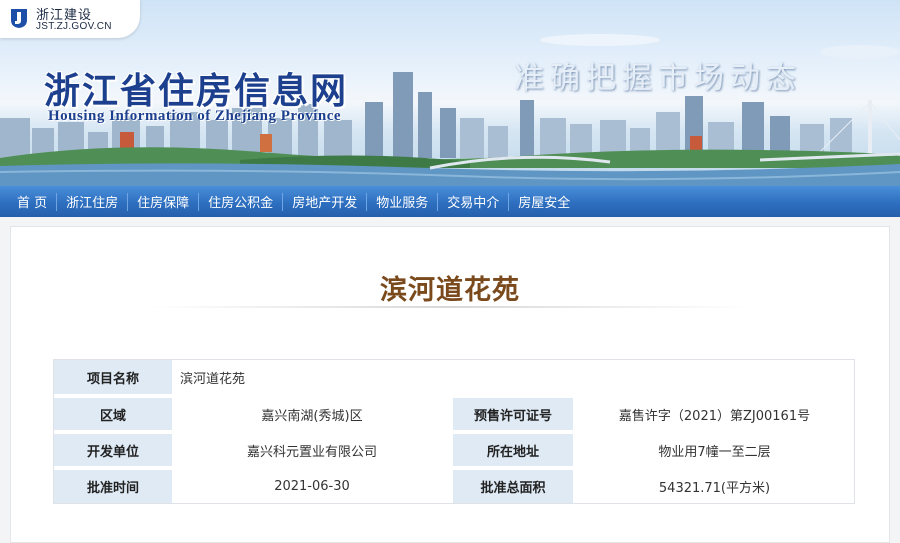 The height and width of the screenshot is (543, 900). I want to click on developer-label: 开发单位, so click(113, 450).